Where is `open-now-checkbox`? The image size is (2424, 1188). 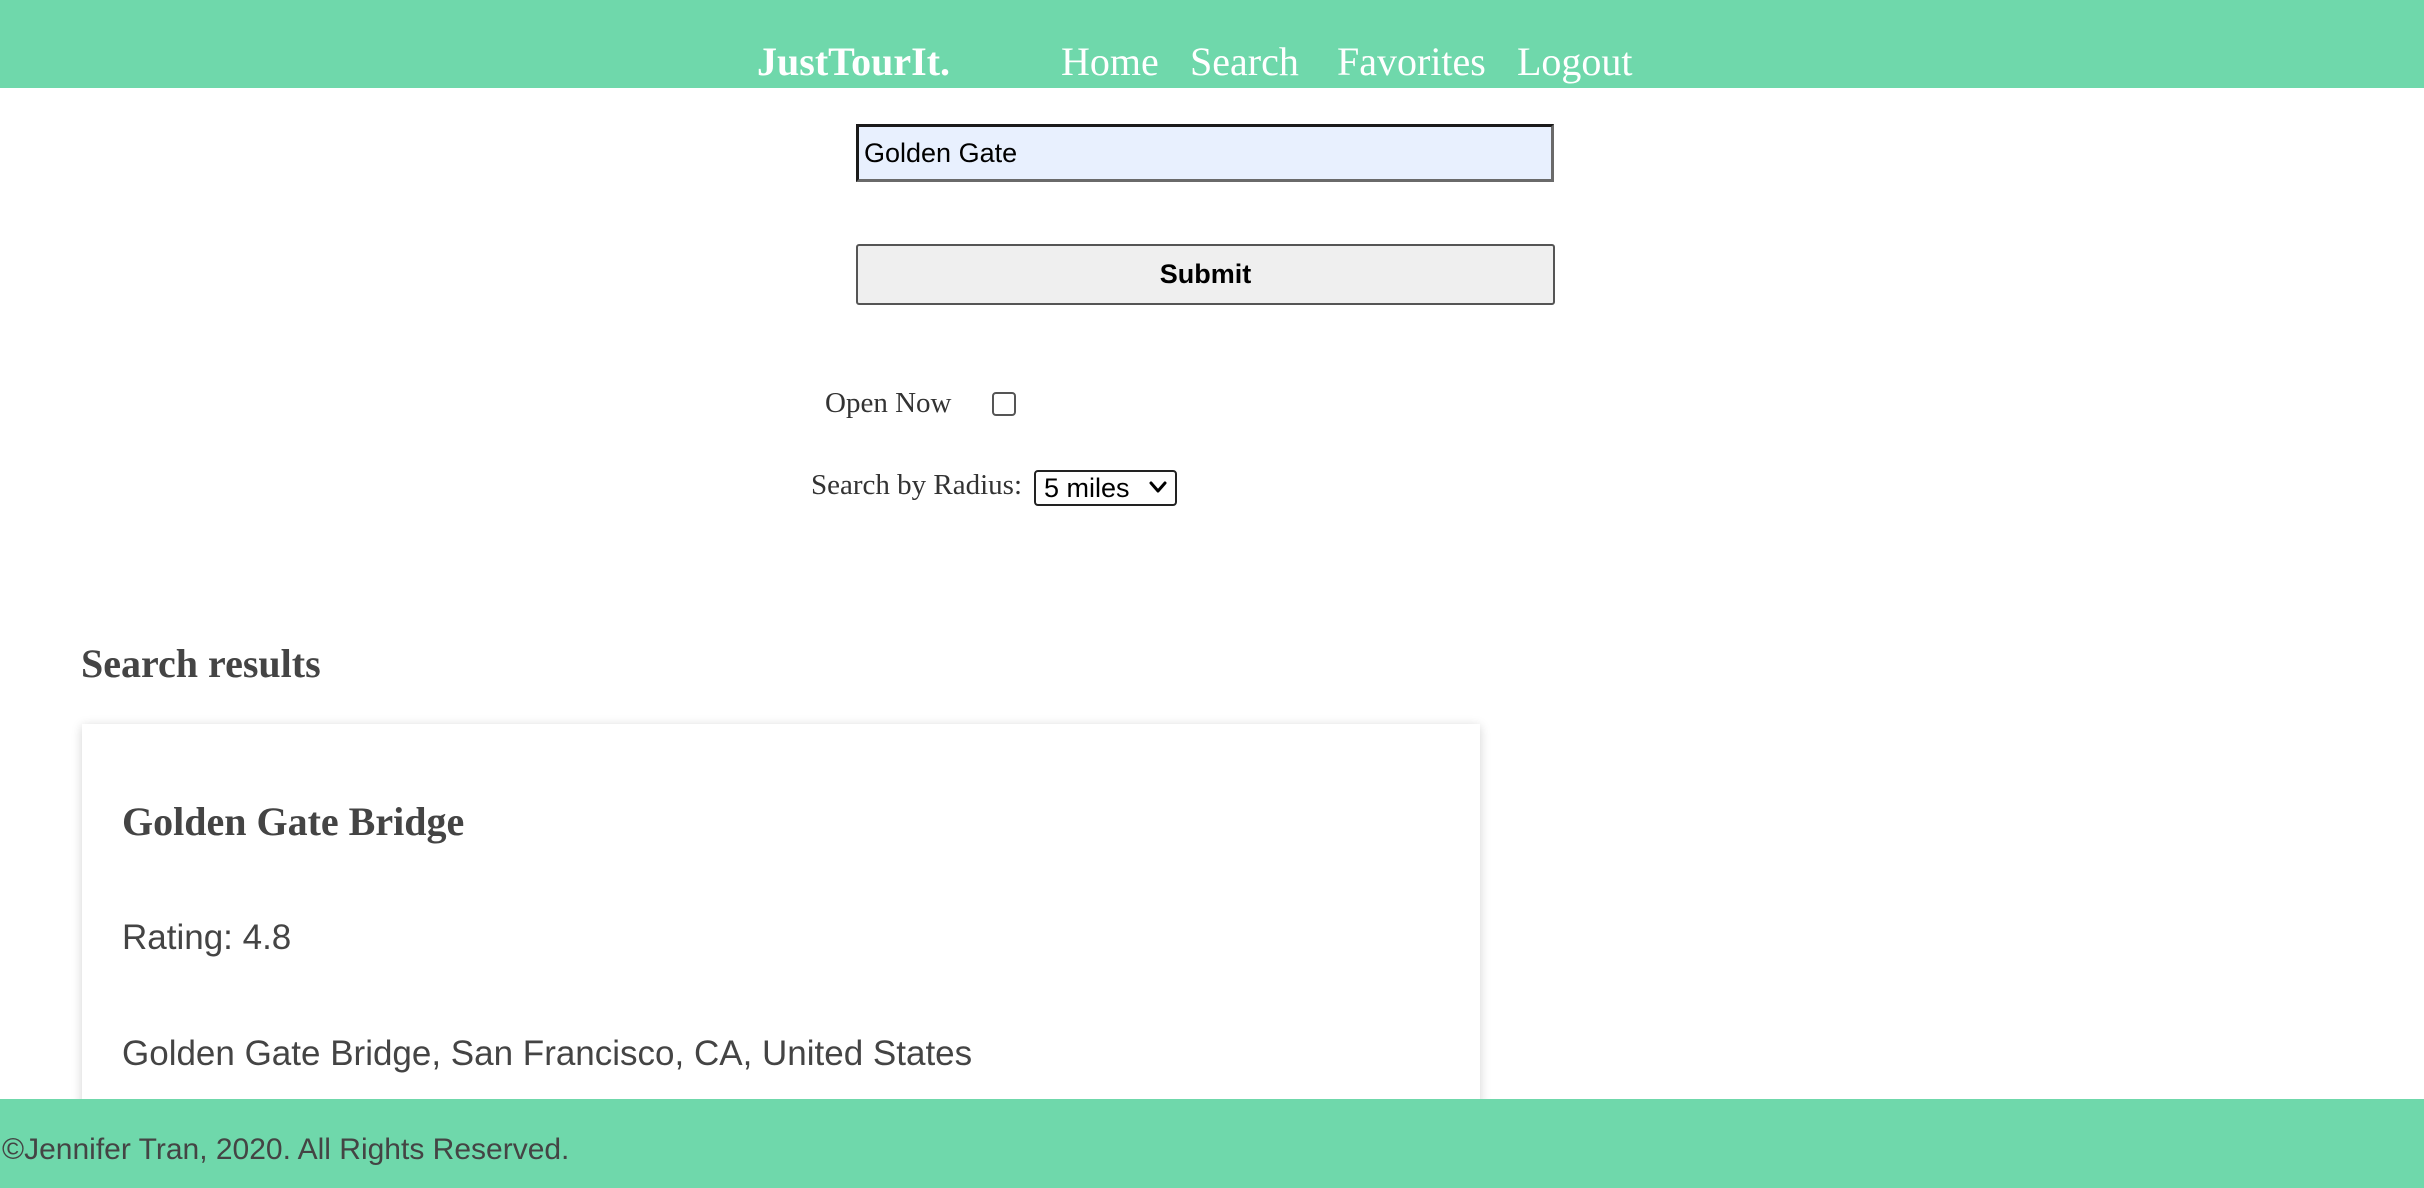
open-now-checkbox is located at coordinates (1004, 404).